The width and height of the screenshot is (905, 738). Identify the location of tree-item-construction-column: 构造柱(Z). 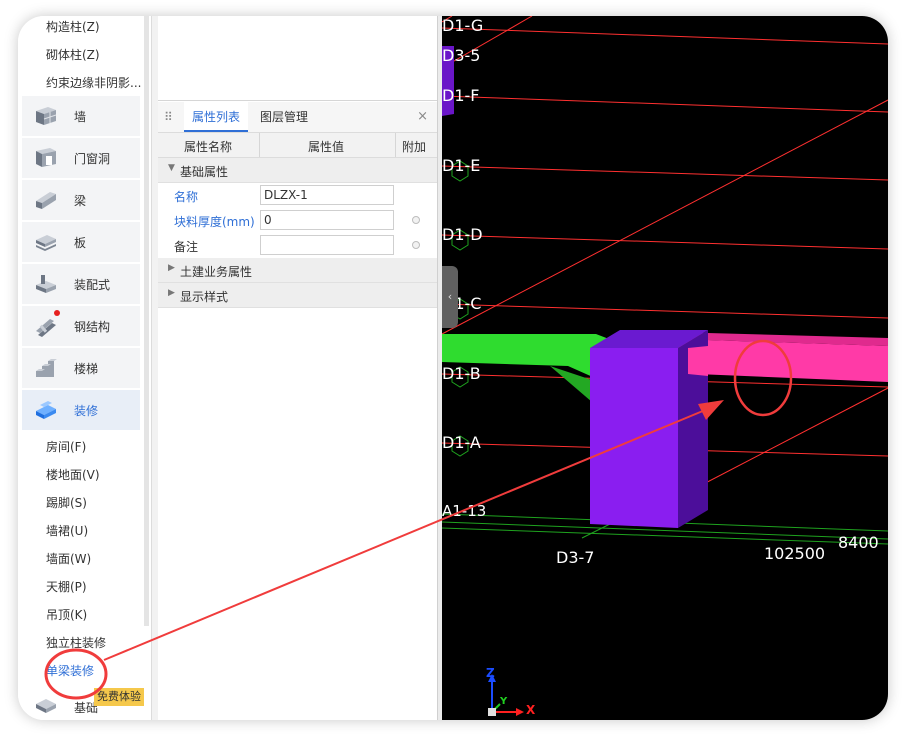
(73, 26).